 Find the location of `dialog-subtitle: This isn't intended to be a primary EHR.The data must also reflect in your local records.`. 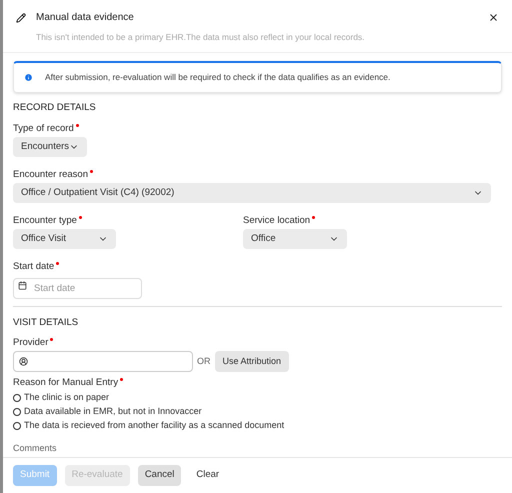

dialog-subtitle: This isn't intended to be a primary EHR.The data must also reflect in your local records. is located at coordinates (201, 37).